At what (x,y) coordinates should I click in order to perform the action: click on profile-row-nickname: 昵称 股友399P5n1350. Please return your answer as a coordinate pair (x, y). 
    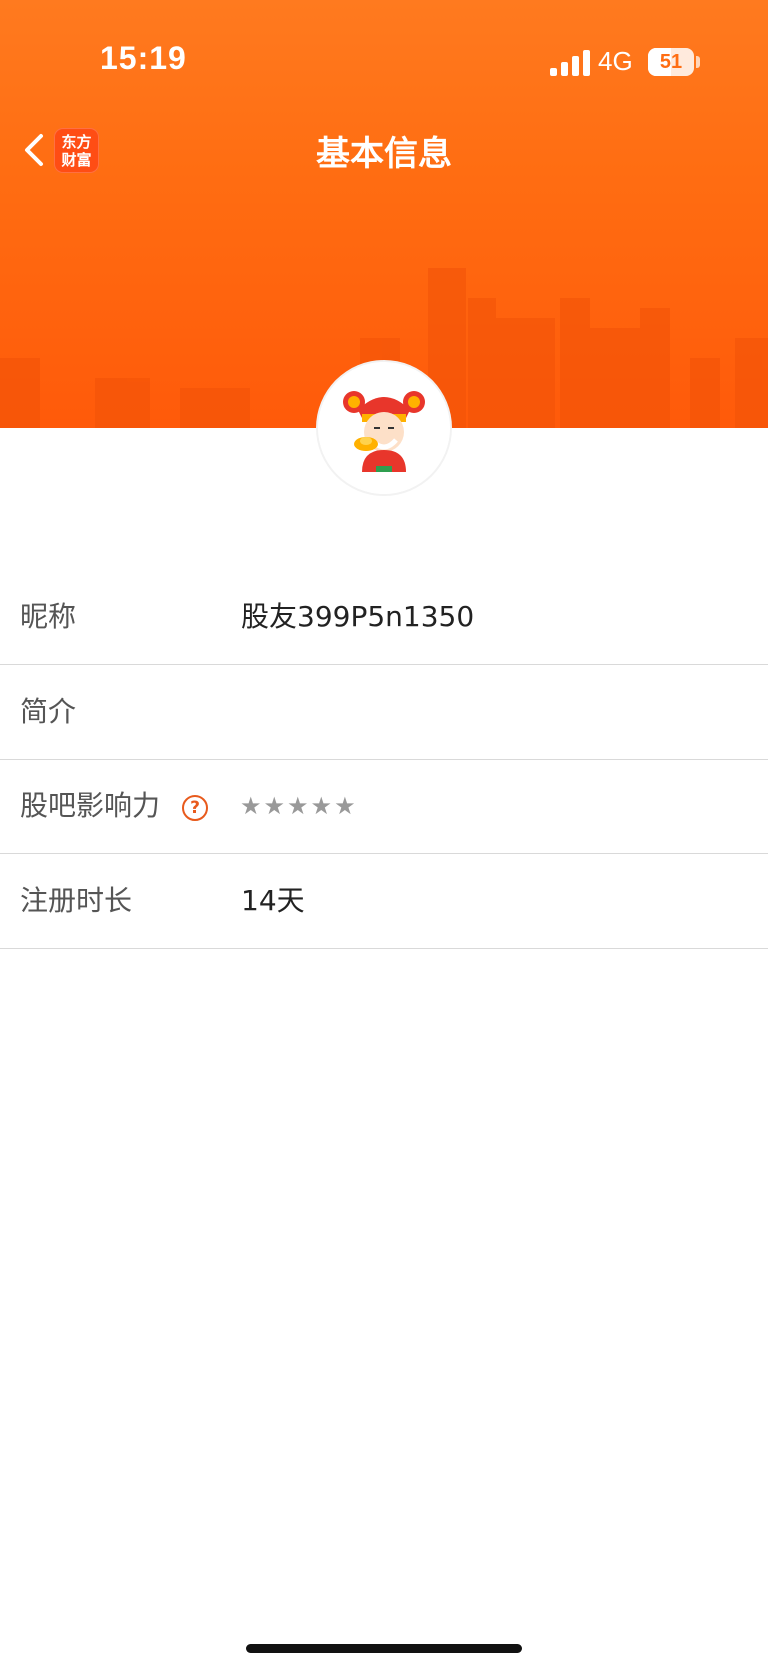
    Looking at the image, I should click on (384, 617).